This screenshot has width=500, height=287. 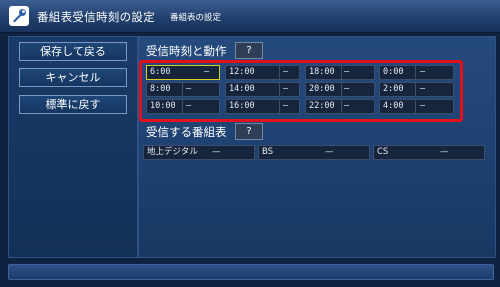 What do you see at coordinates (250, 16) in the screenshot?
I see `title-bar: 番組表受信時刻の設定 番組表の設定` at bounding box center [250, 16].